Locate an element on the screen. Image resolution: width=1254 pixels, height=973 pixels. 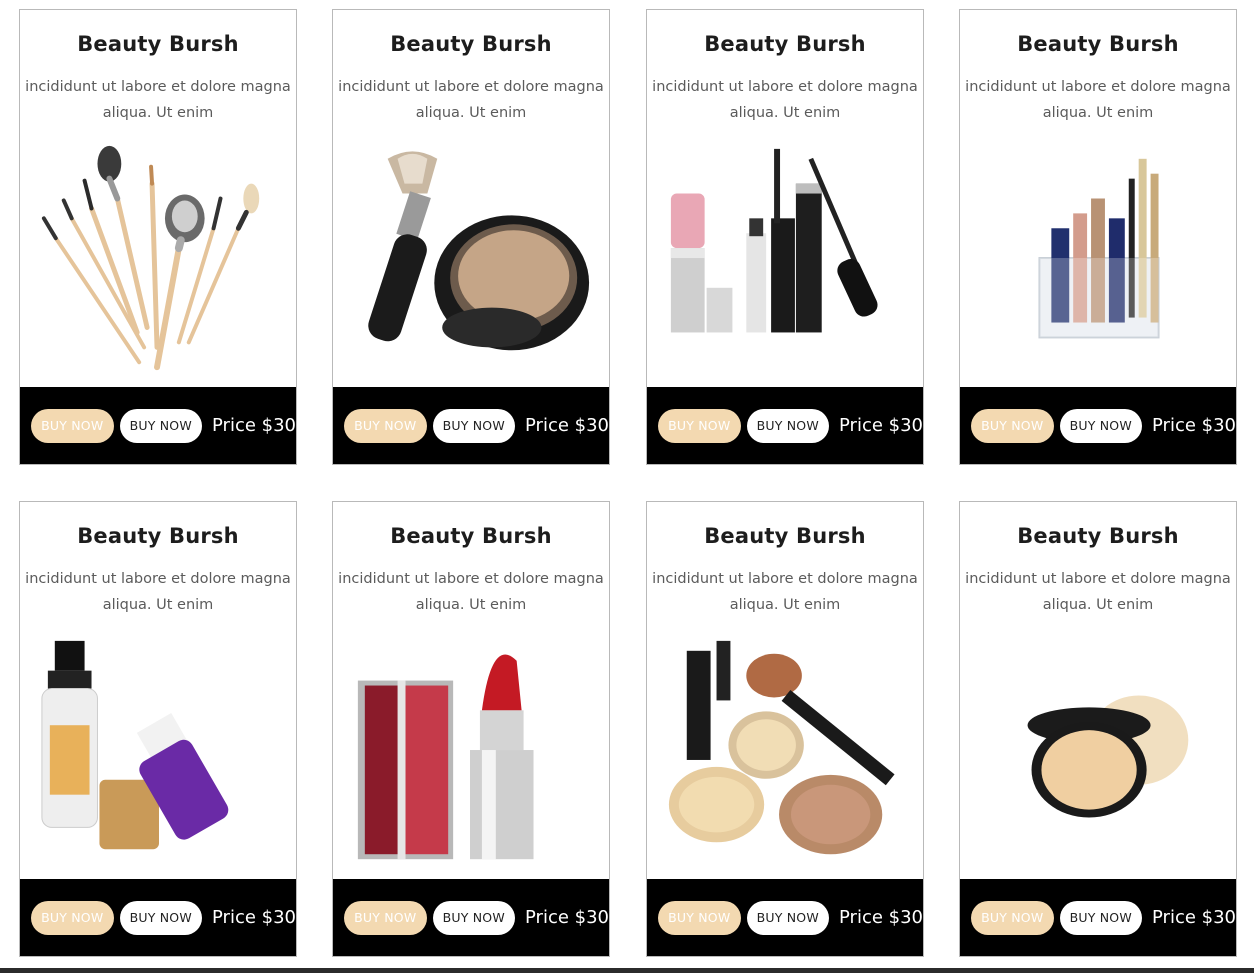
product-image-brush-set is located at coordinates (158, 262).